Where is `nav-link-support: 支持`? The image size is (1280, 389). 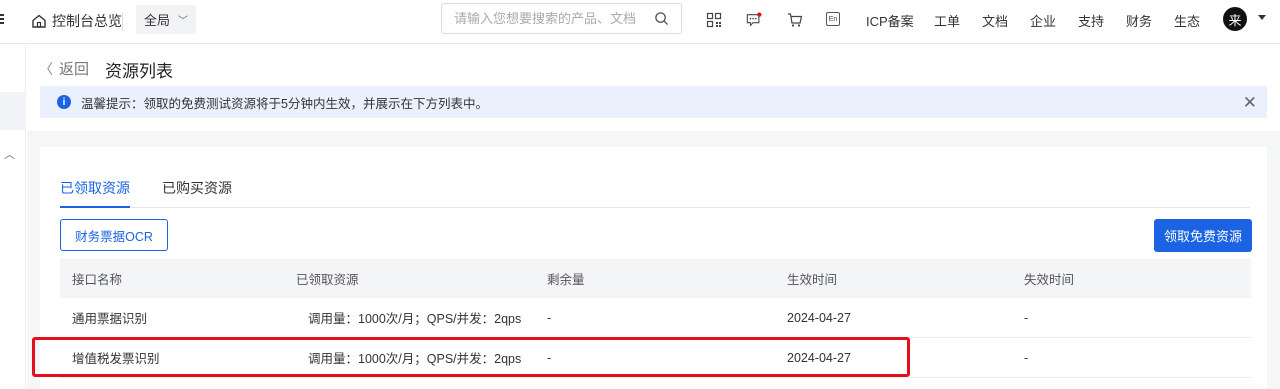
nav-link-support: 支持 is located at coordinates (1091, 20).